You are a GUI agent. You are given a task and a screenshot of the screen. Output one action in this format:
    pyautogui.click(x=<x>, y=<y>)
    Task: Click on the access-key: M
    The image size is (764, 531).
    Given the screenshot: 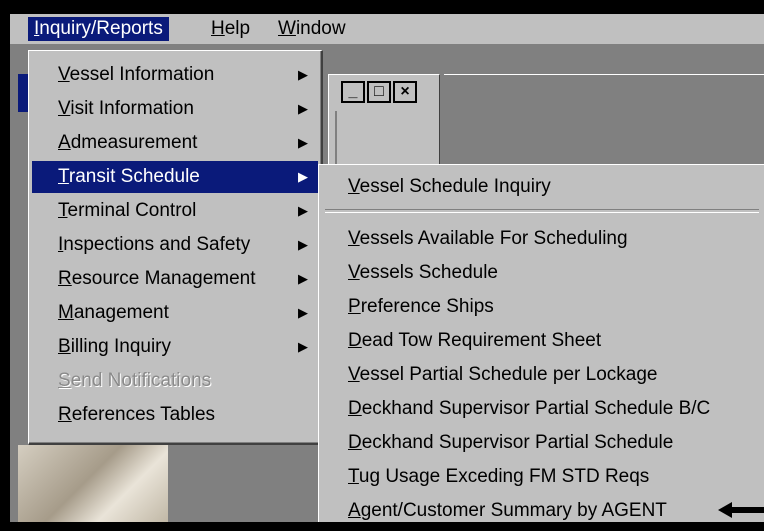 What is the action you would take?
    pyautogui.click(x=66, y=312)
    